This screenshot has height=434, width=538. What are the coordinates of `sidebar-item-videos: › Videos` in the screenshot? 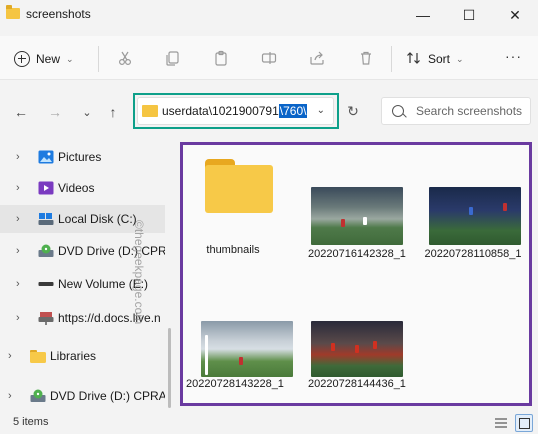 It's located at (82, 188).